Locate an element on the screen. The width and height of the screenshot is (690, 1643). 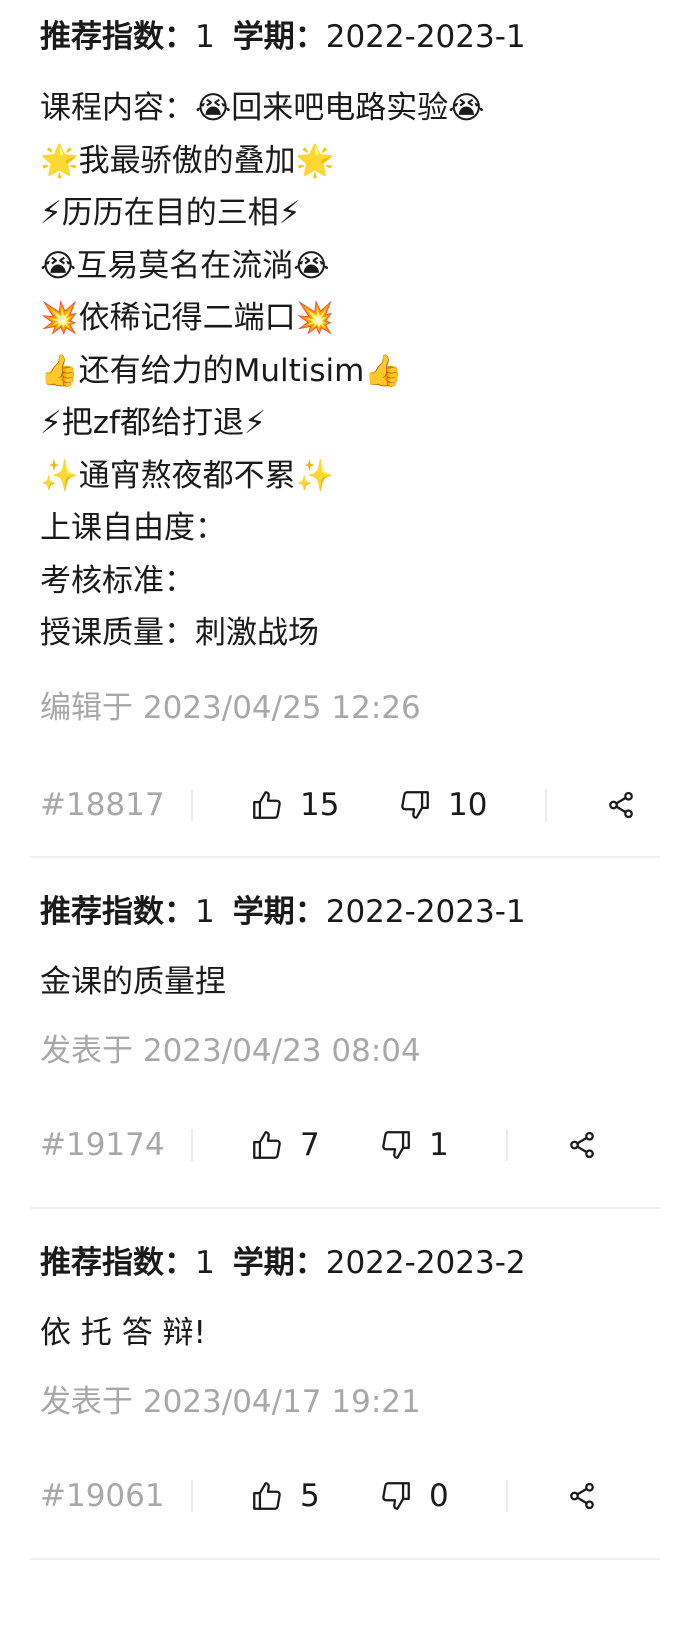
posted-time: 发表于 2023/04/17 19:21 is located at coordinates (230, 1401).